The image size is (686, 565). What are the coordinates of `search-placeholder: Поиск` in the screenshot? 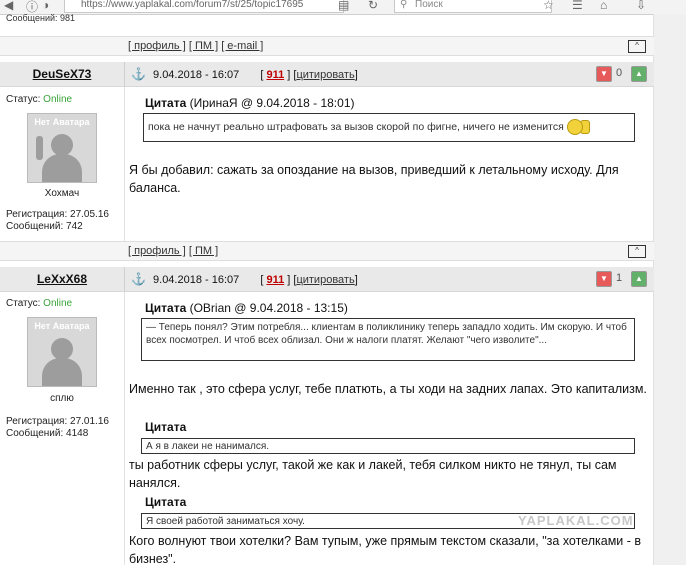 It's located at (429, 5).